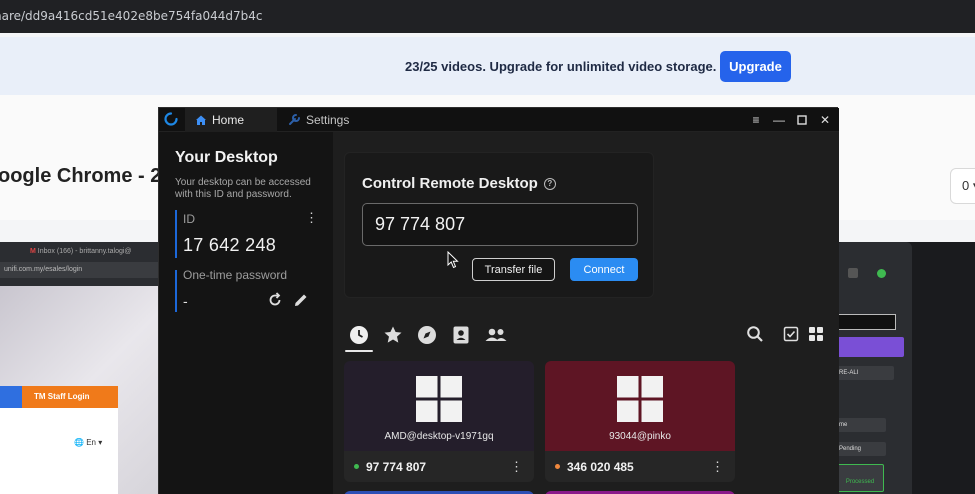 This screenshot has height=494, width=975. I want to click on minimize-icon: —, so click(779, 120).